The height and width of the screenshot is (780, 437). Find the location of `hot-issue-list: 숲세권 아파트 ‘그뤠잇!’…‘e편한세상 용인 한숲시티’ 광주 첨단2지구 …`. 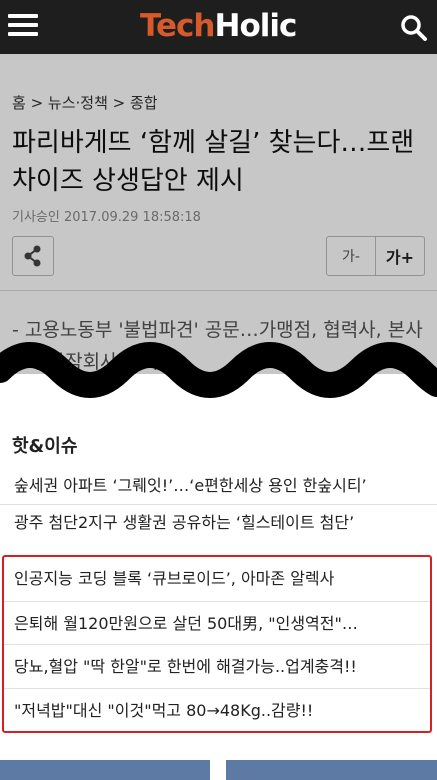

hot-issue-list: 숲세권 아파트 ‘그뤠잇!’…‘e편한세상 용인 한숲시티’ 광주 첨단2지구 … is located at coordinates (218, 504).